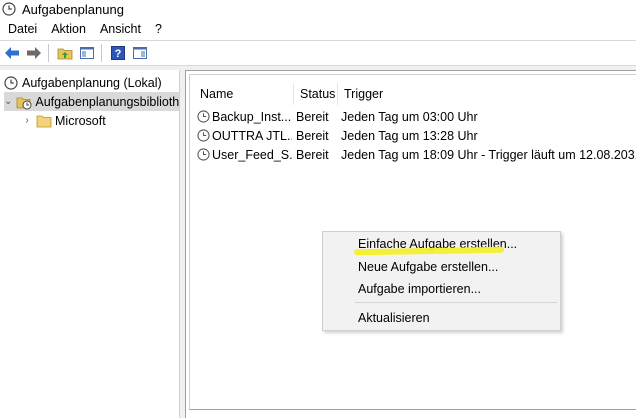  What do you see at coordinates (456, 302) in the screenshot?
I see `menu-separator` at bounding box center [456, 302].